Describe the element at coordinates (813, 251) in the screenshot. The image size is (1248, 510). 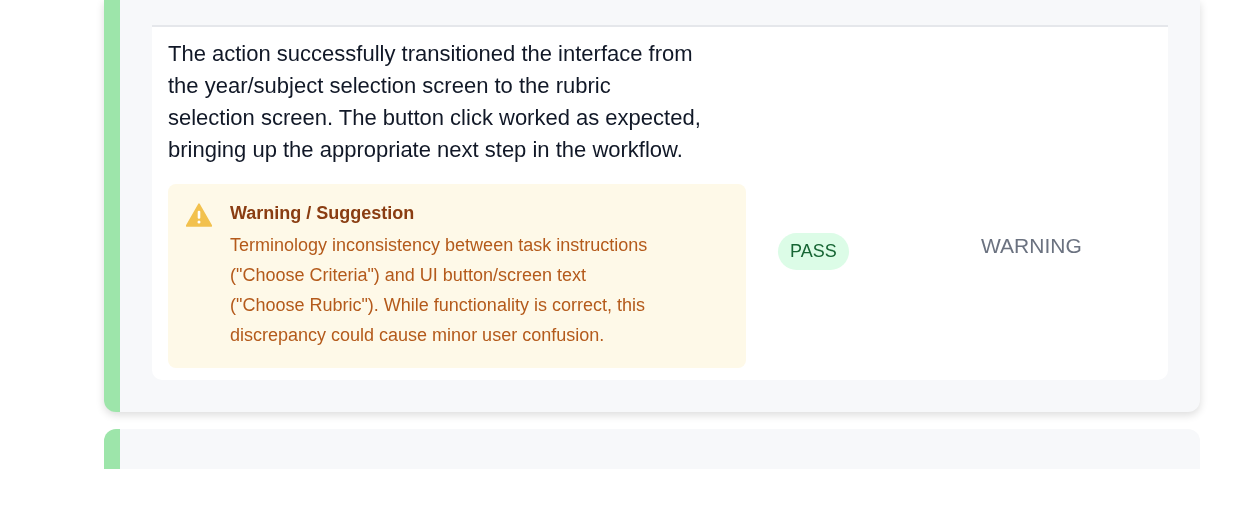
I see `result-badge: PASS` at that location.